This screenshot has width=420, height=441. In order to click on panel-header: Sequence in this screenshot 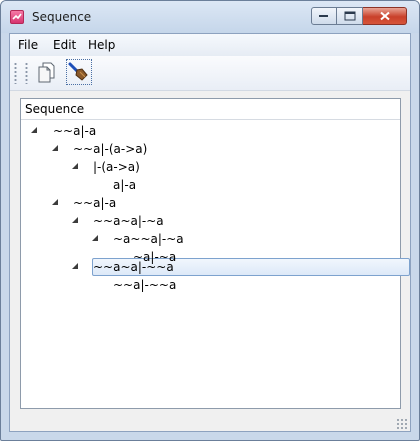, I will do `click(210, 109)`.